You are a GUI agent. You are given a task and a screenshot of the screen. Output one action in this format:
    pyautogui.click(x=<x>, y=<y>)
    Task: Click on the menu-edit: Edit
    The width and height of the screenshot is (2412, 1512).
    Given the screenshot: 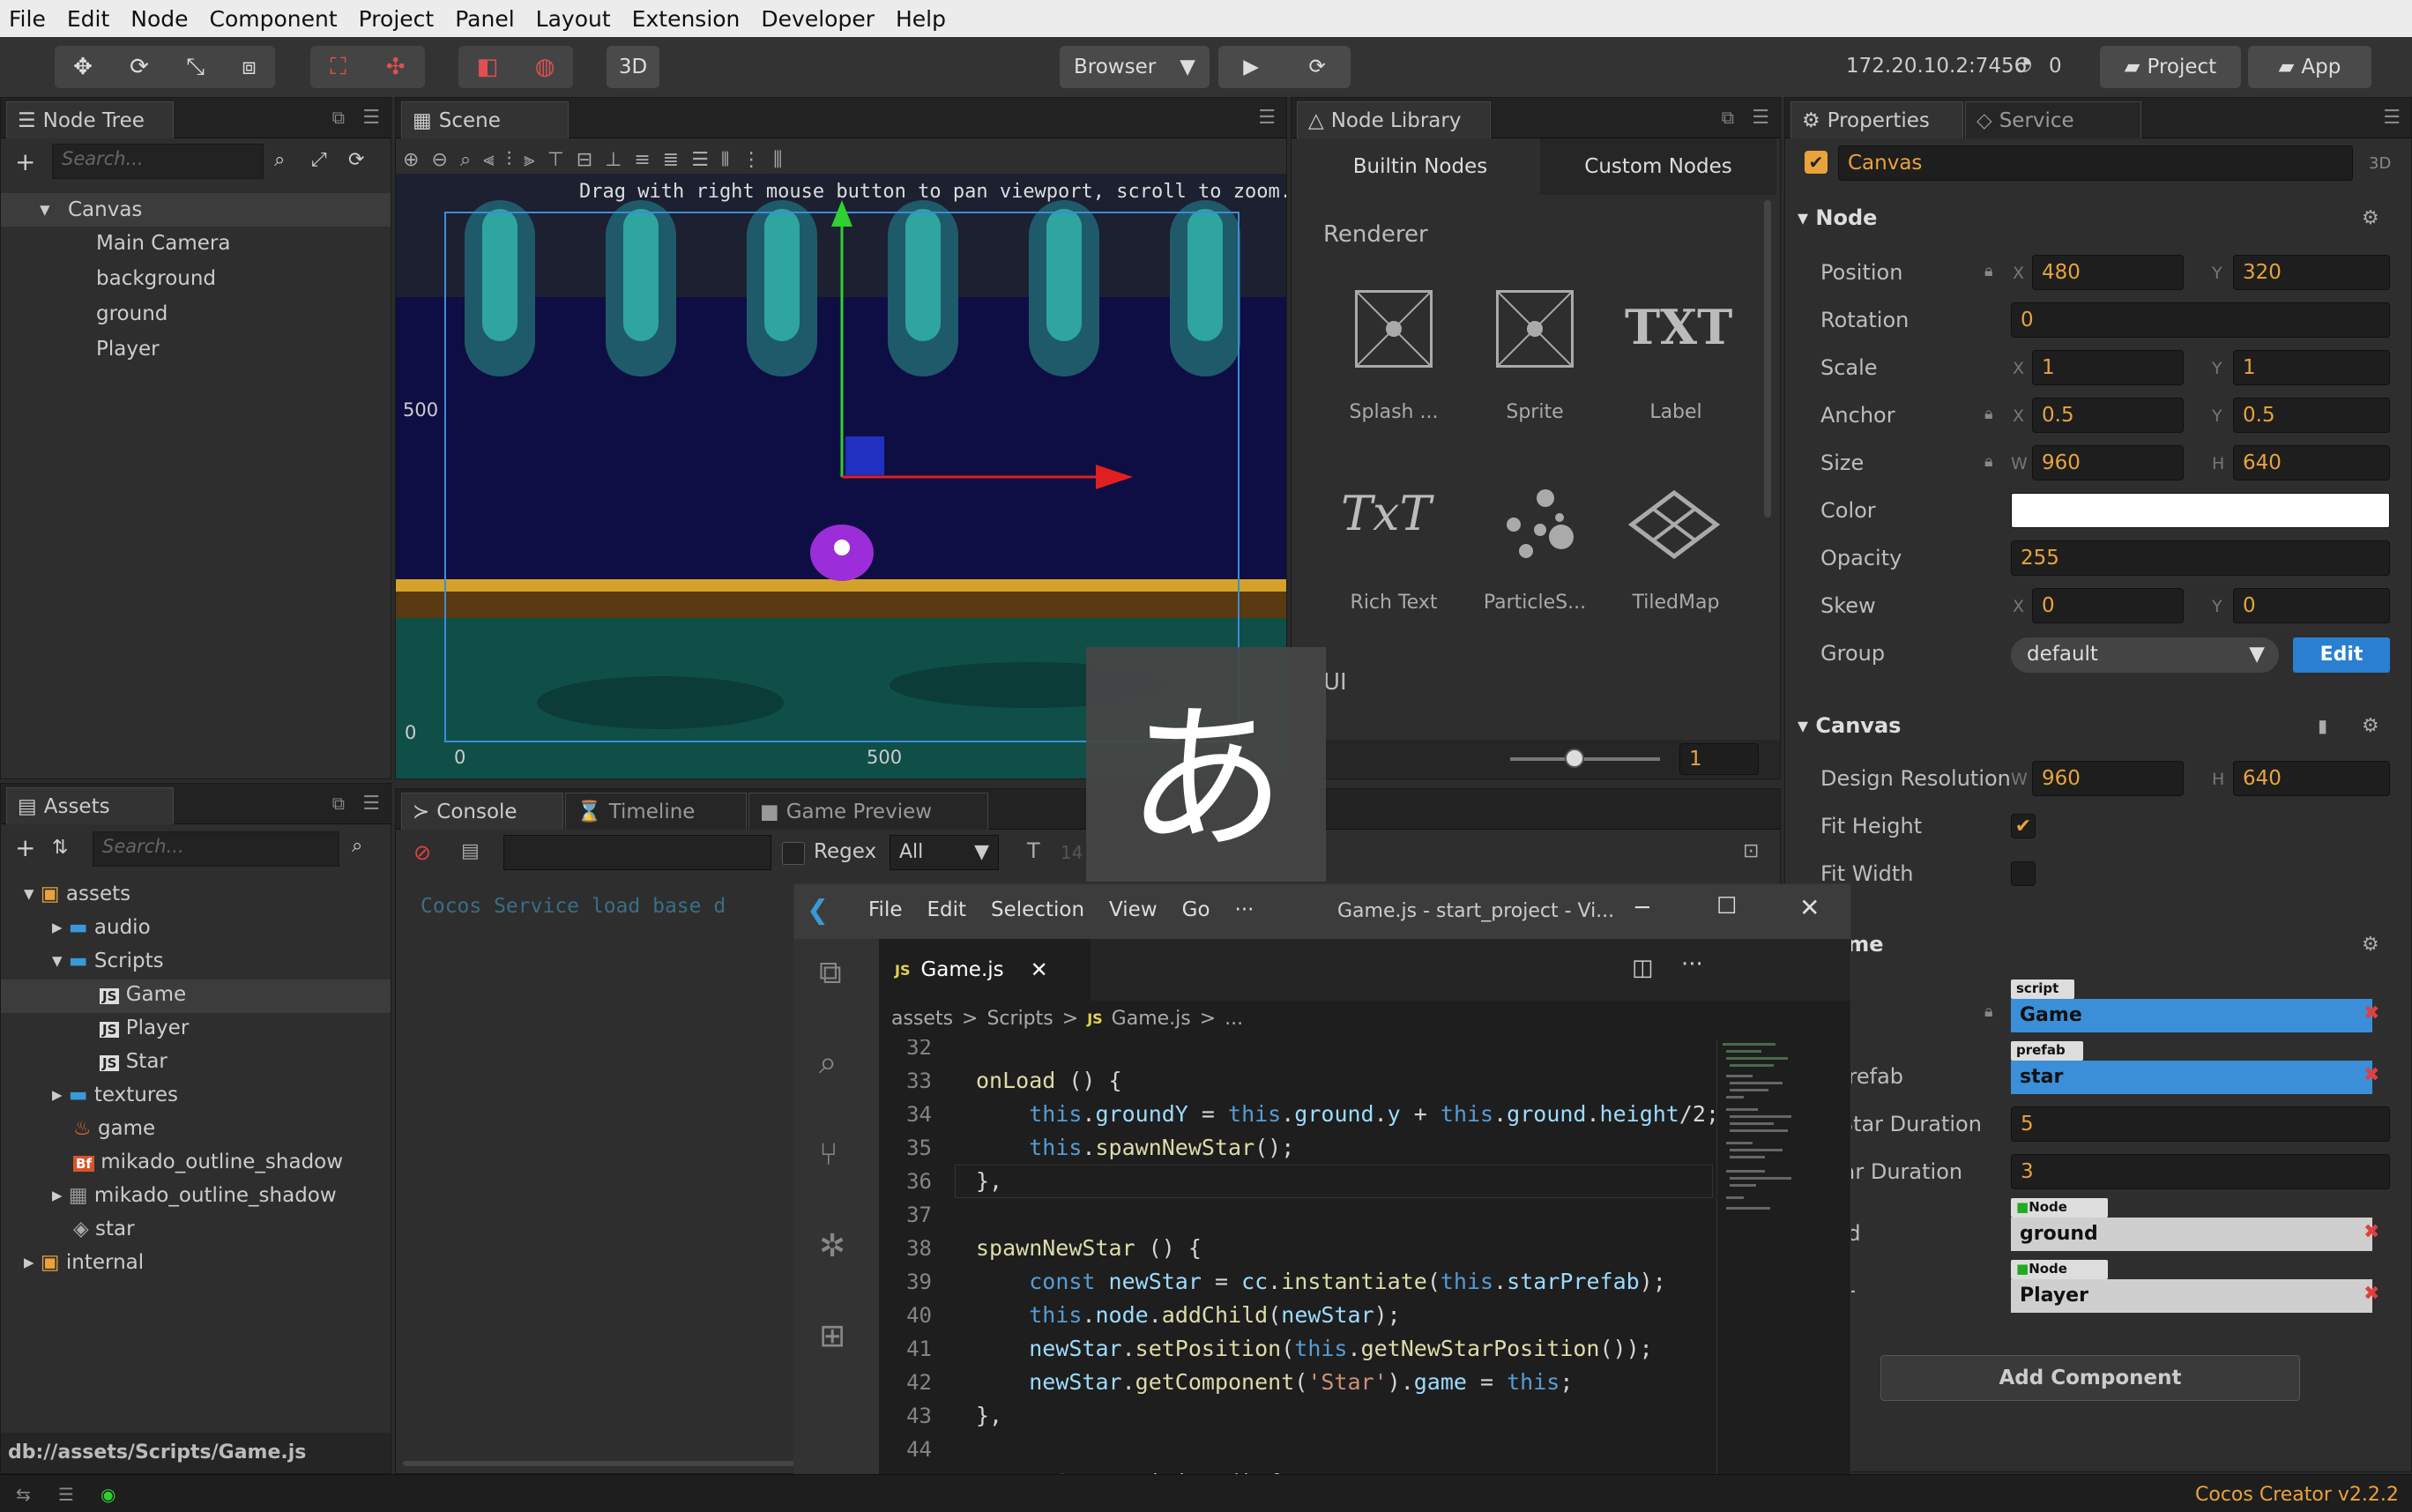 What is the action you would take?
    pyautogui.click(x=88, y=19)
    